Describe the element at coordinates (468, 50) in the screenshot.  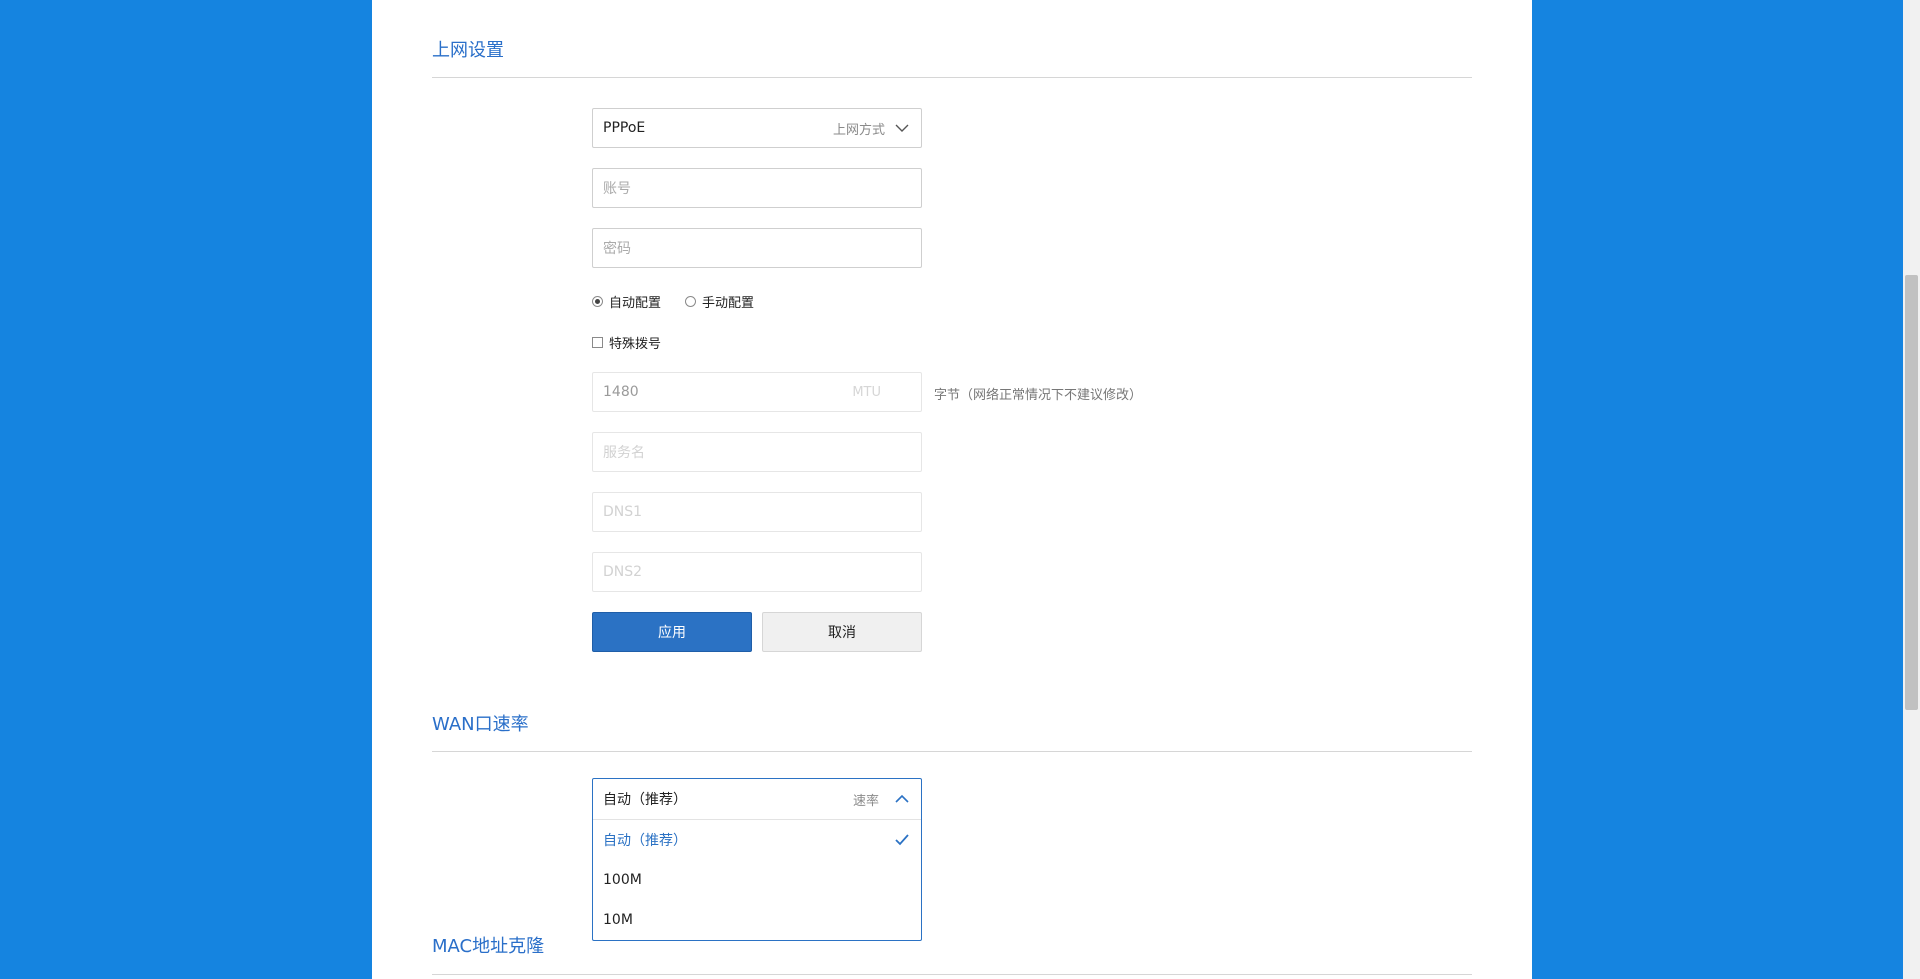
I see `internet-section-title: 上网设置` at that location.